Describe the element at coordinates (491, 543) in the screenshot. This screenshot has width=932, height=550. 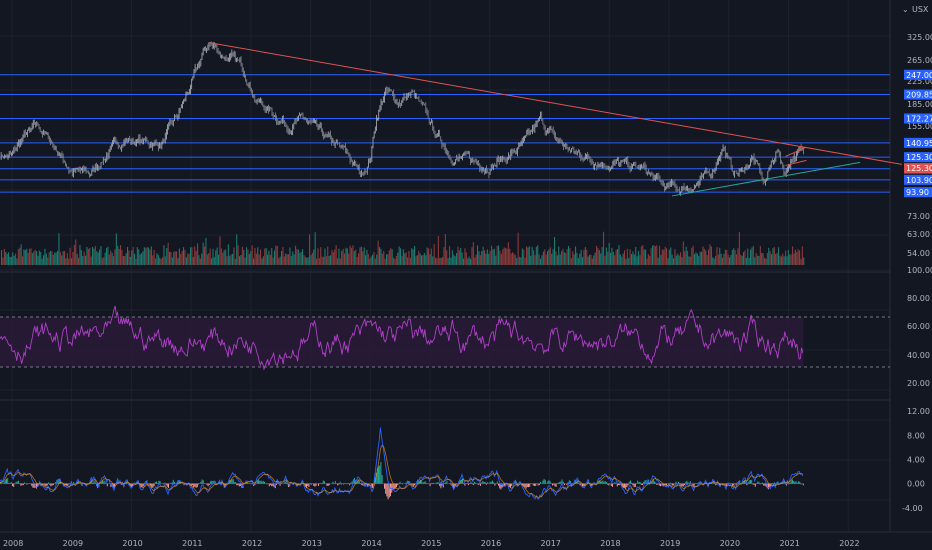
I see `time-tick-2016: 2016` at that location.